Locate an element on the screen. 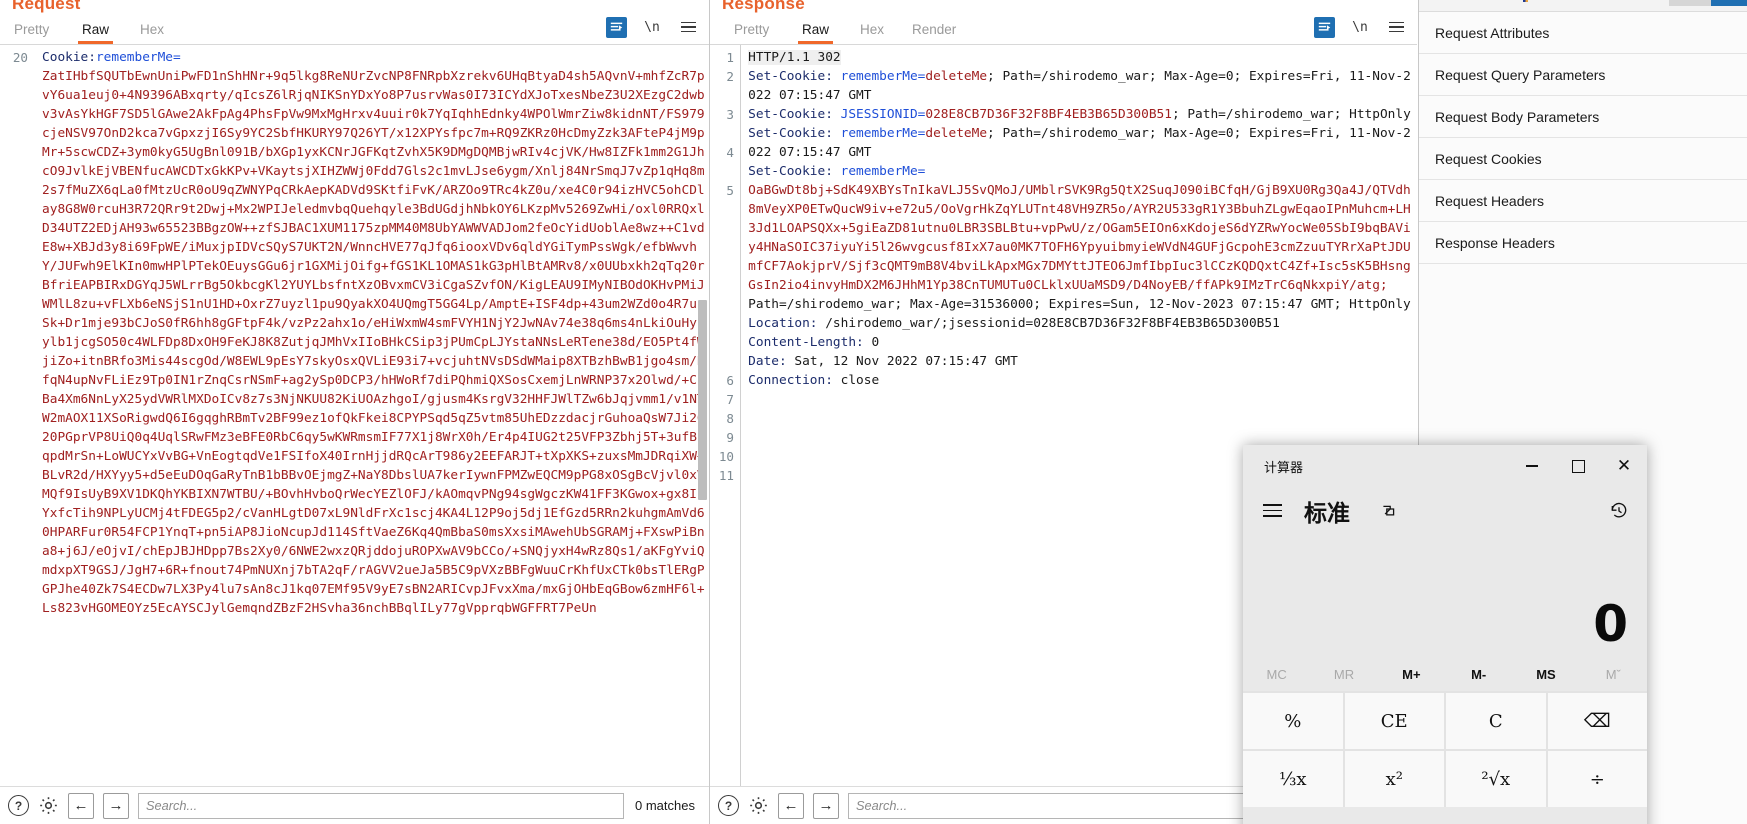  request-tabbar: Pretty Raw Hex is located at coordinates (354, 32).